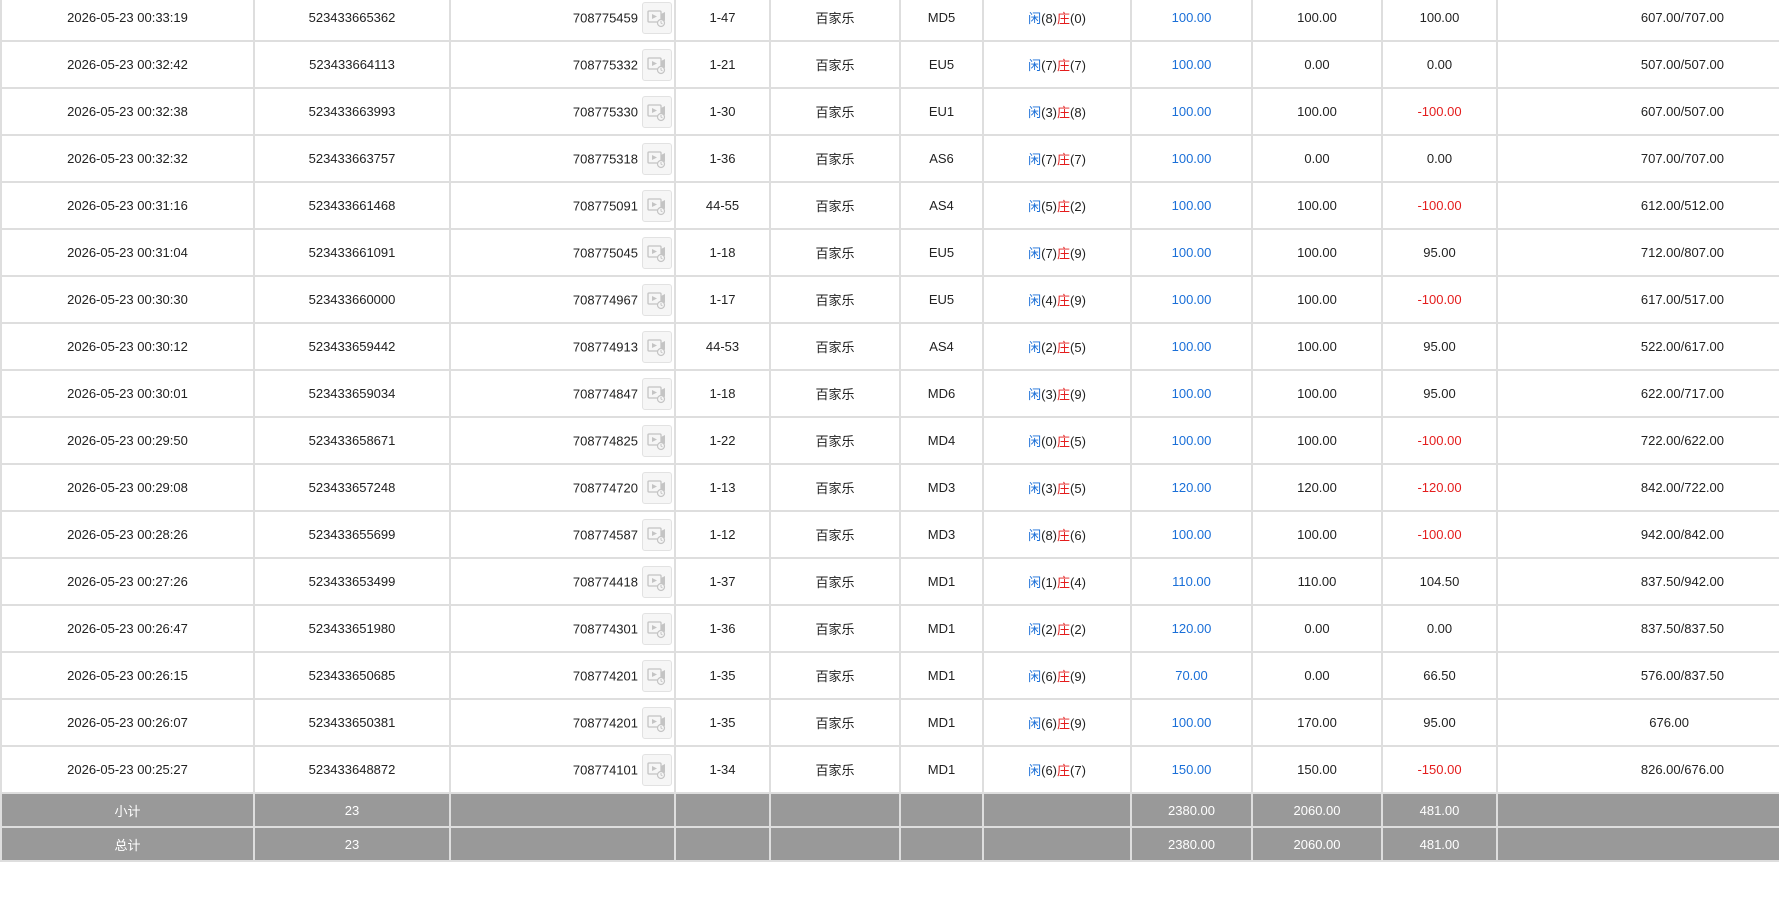 This screenshot has width=1779, height=917. Describe the element at coordinates (941, 111) in the screenshot. I see `table-code: EU1` at that location.